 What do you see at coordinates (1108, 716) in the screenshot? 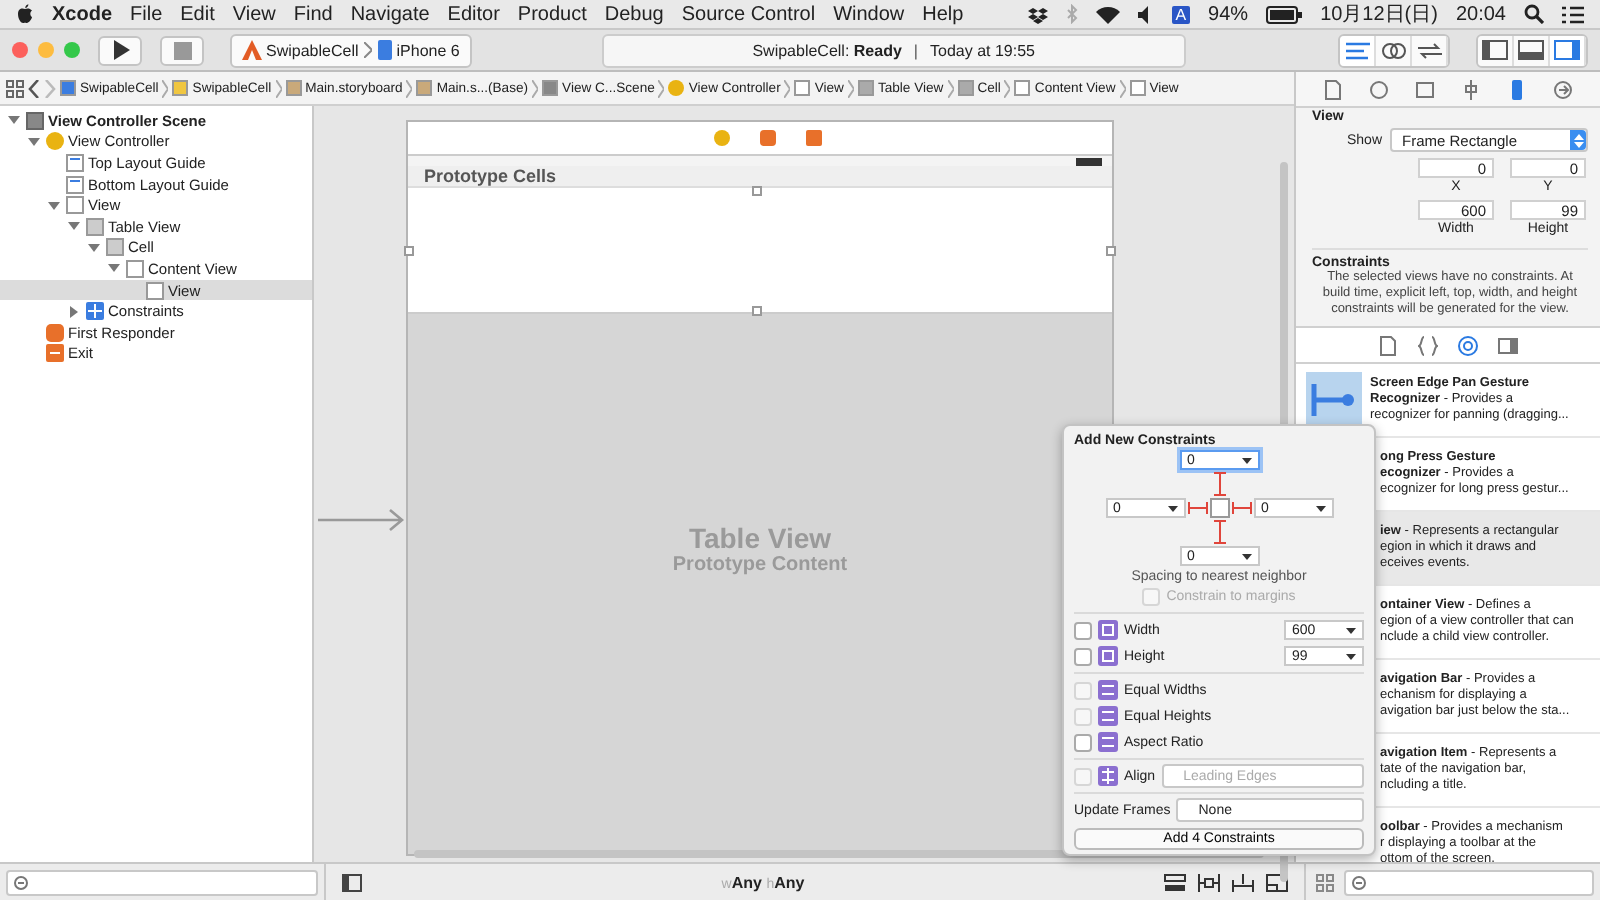
I see `equal-heights-icon` at bounding box center [1108, 716].